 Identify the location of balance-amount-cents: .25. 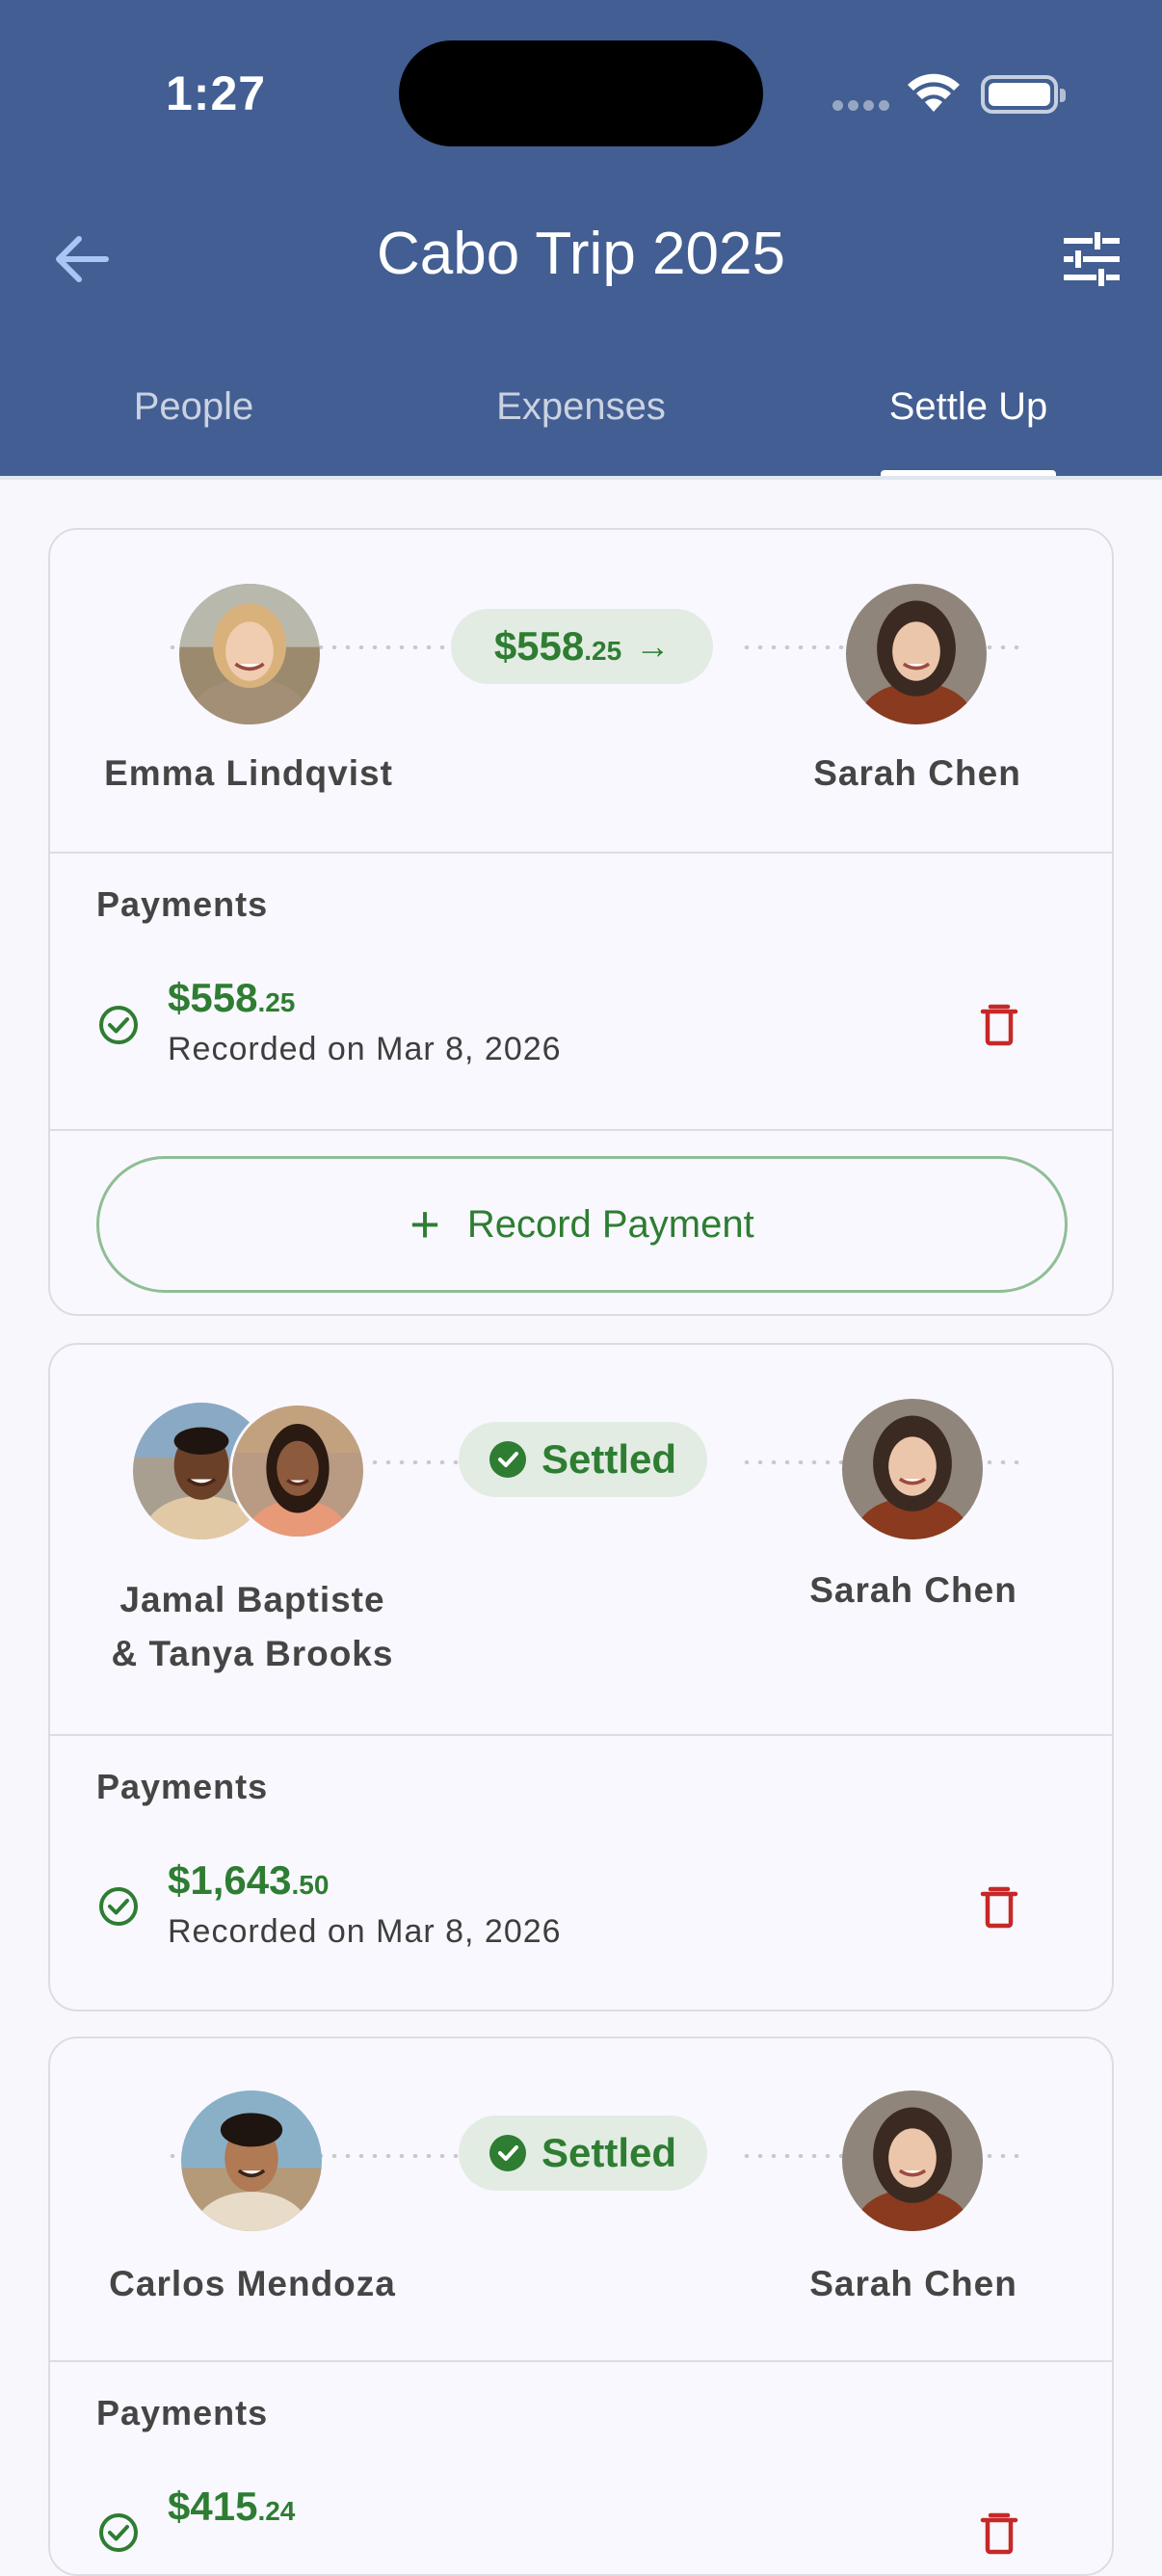
(603, 651).